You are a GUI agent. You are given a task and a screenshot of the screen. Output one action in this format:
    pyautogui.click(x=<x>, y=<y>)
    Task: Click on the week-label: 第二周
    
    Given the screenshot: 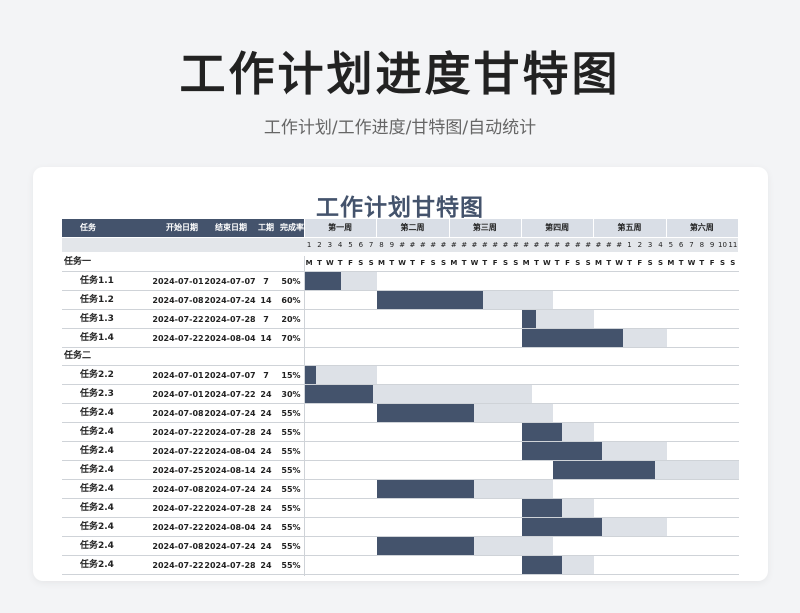 What is the action you would take?
    pyautogui.click(x=412, y=227)
    